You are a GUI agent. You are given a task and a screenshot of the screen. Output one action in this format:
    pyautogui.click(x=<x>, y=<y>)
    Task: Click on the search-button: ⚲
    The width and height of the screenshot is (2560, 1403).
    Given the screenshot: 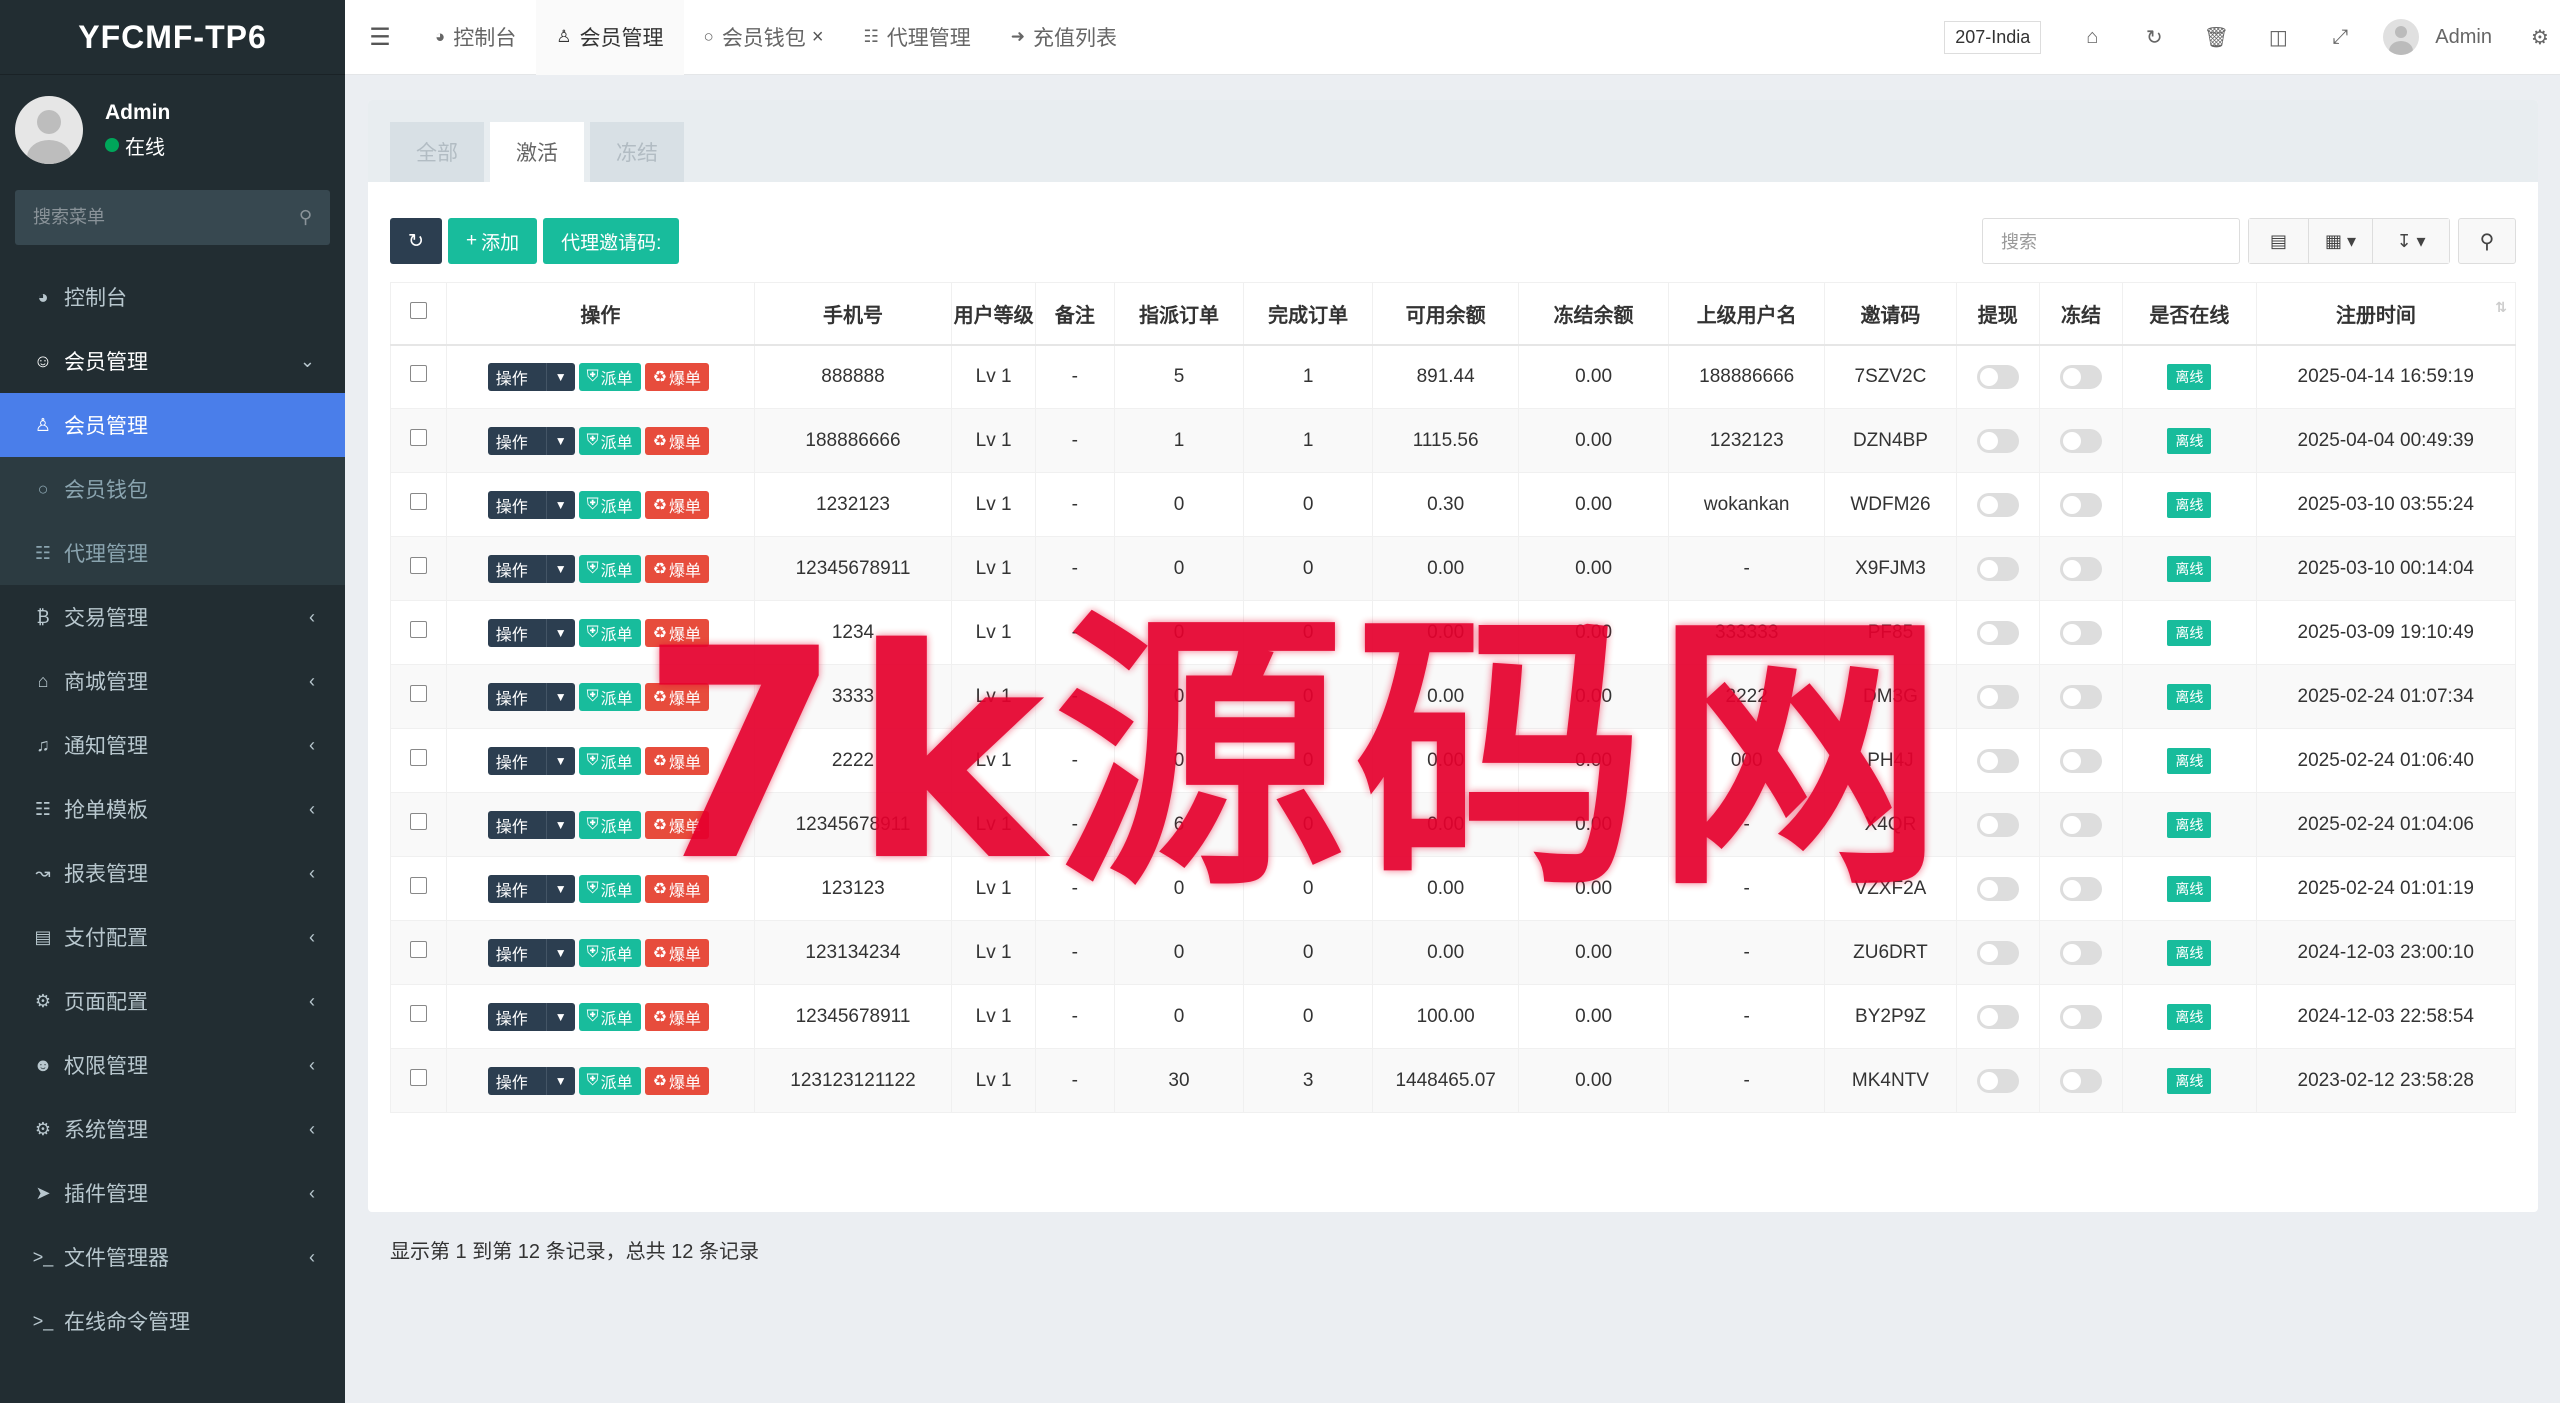 What is the action you would take?
    pyautogui.click(x=2487, y=241)
    